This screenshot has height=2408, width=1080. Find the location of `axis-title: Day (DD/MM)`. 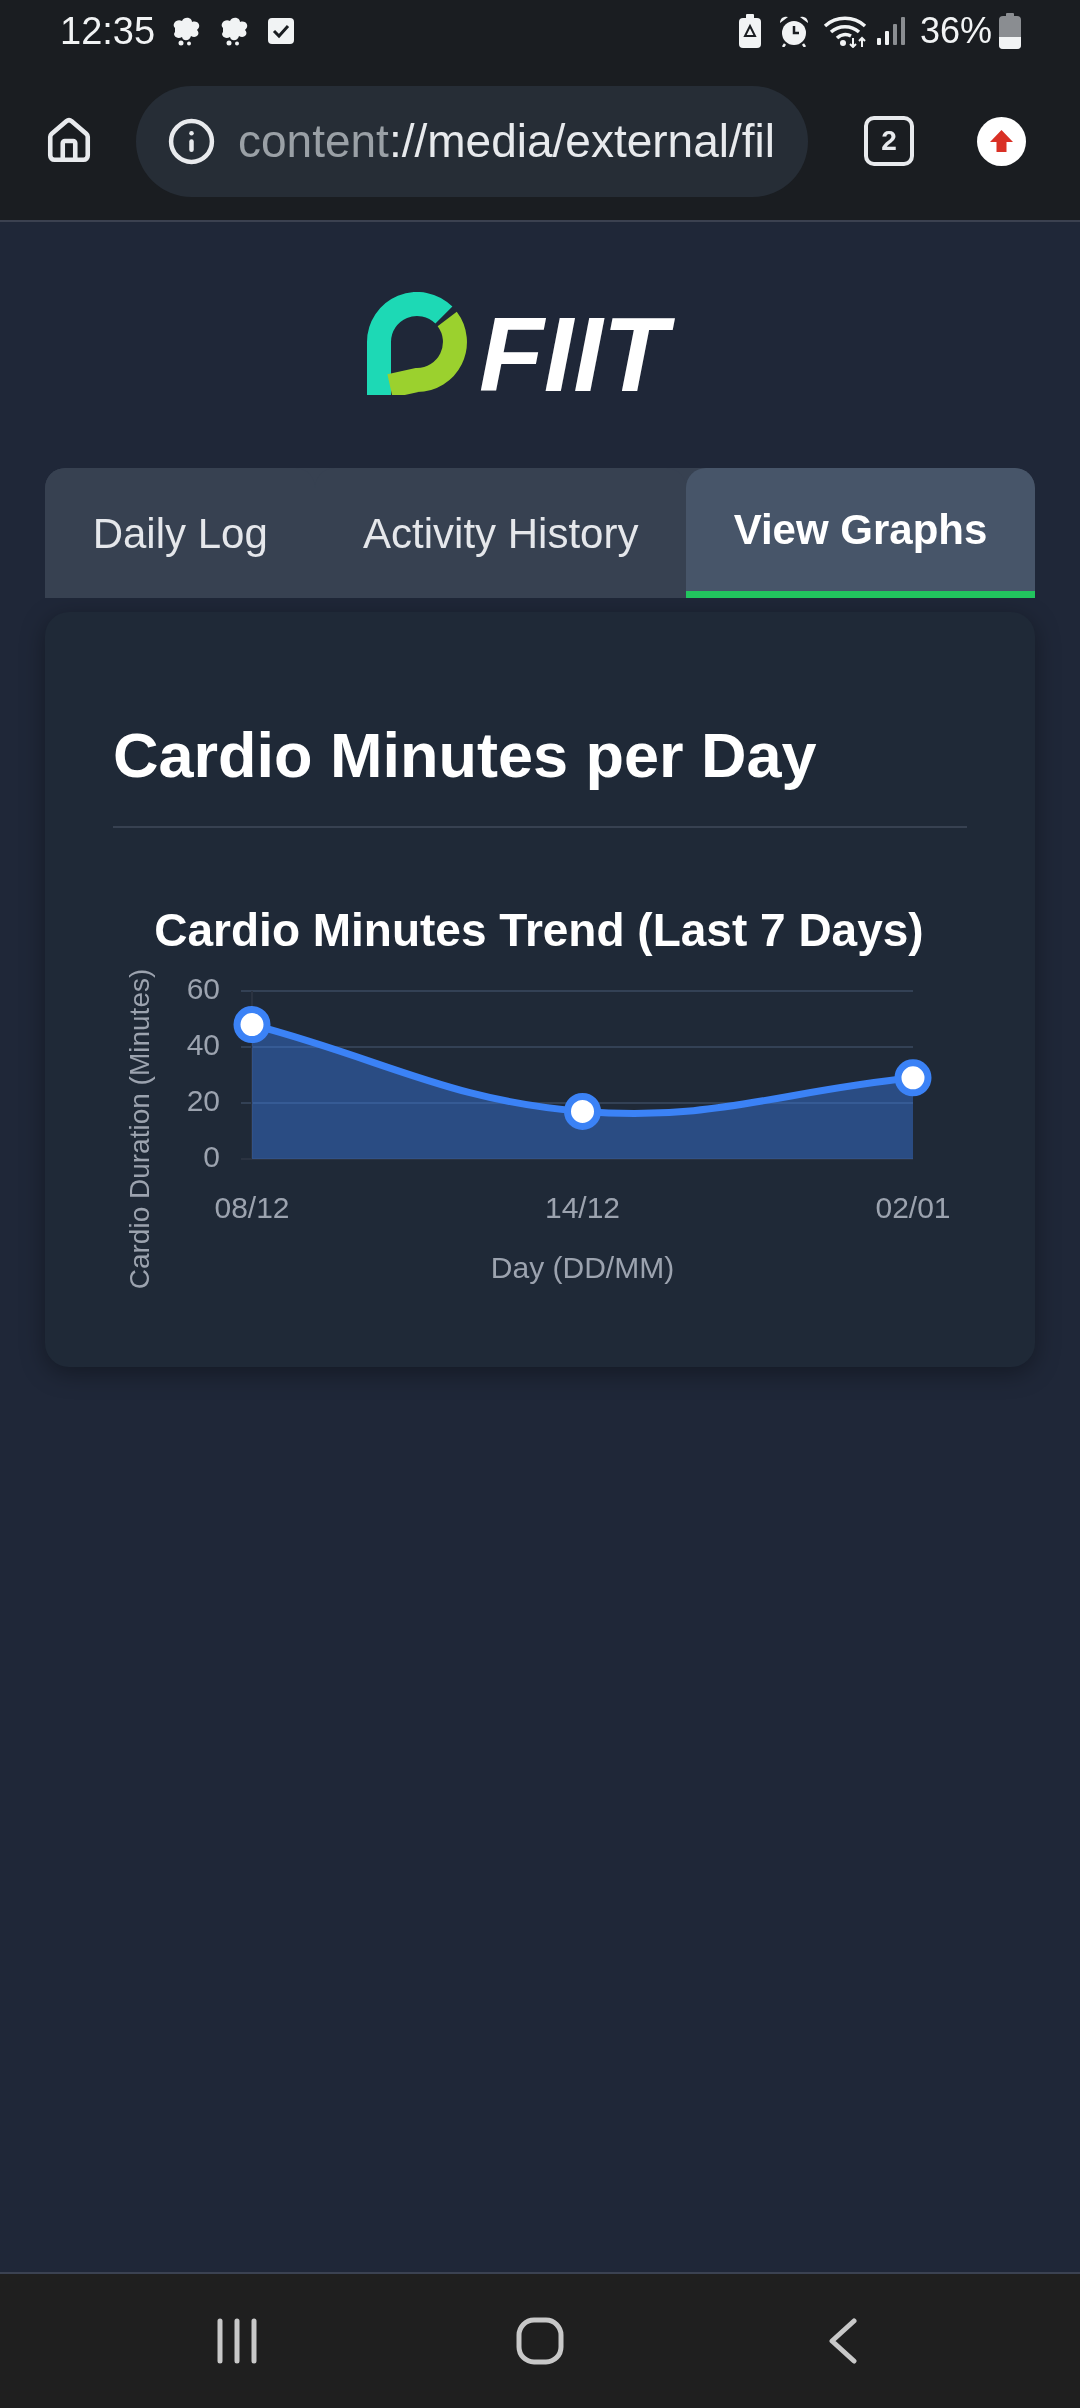

axis-title: Day (DD/MM) is located at coordinates (582, 1267).